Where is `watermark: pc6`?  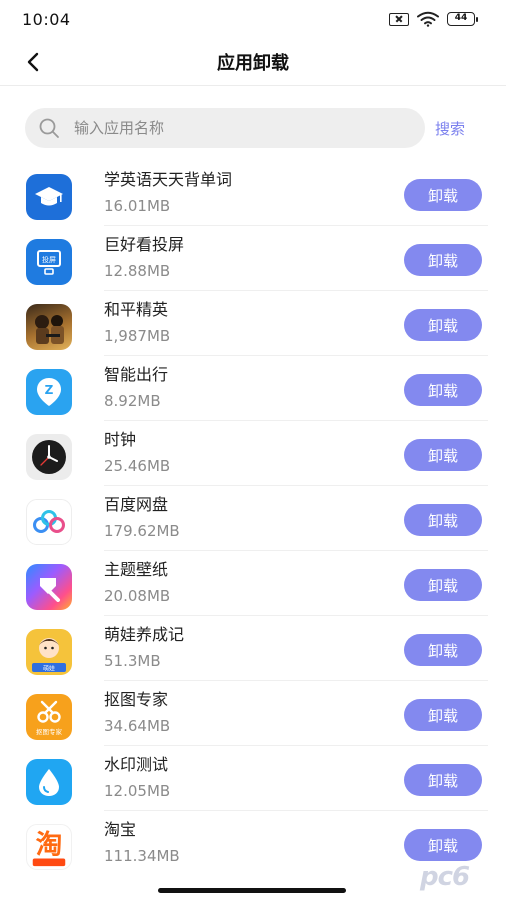
watermark: pc6 is located at coordinates (445, 877).